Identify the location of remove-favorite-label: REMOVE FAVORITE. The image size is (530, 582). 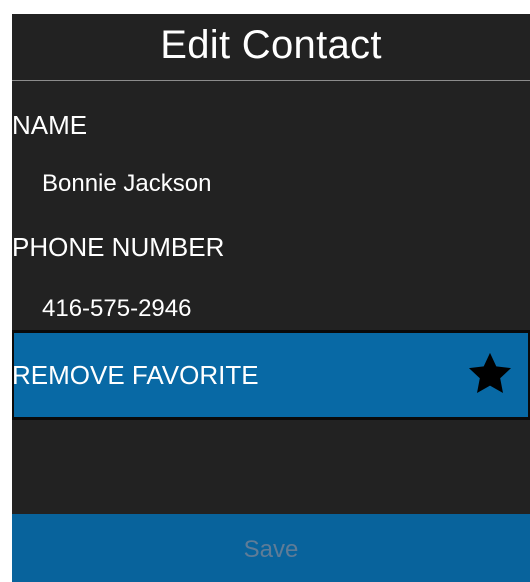
(135, 375).